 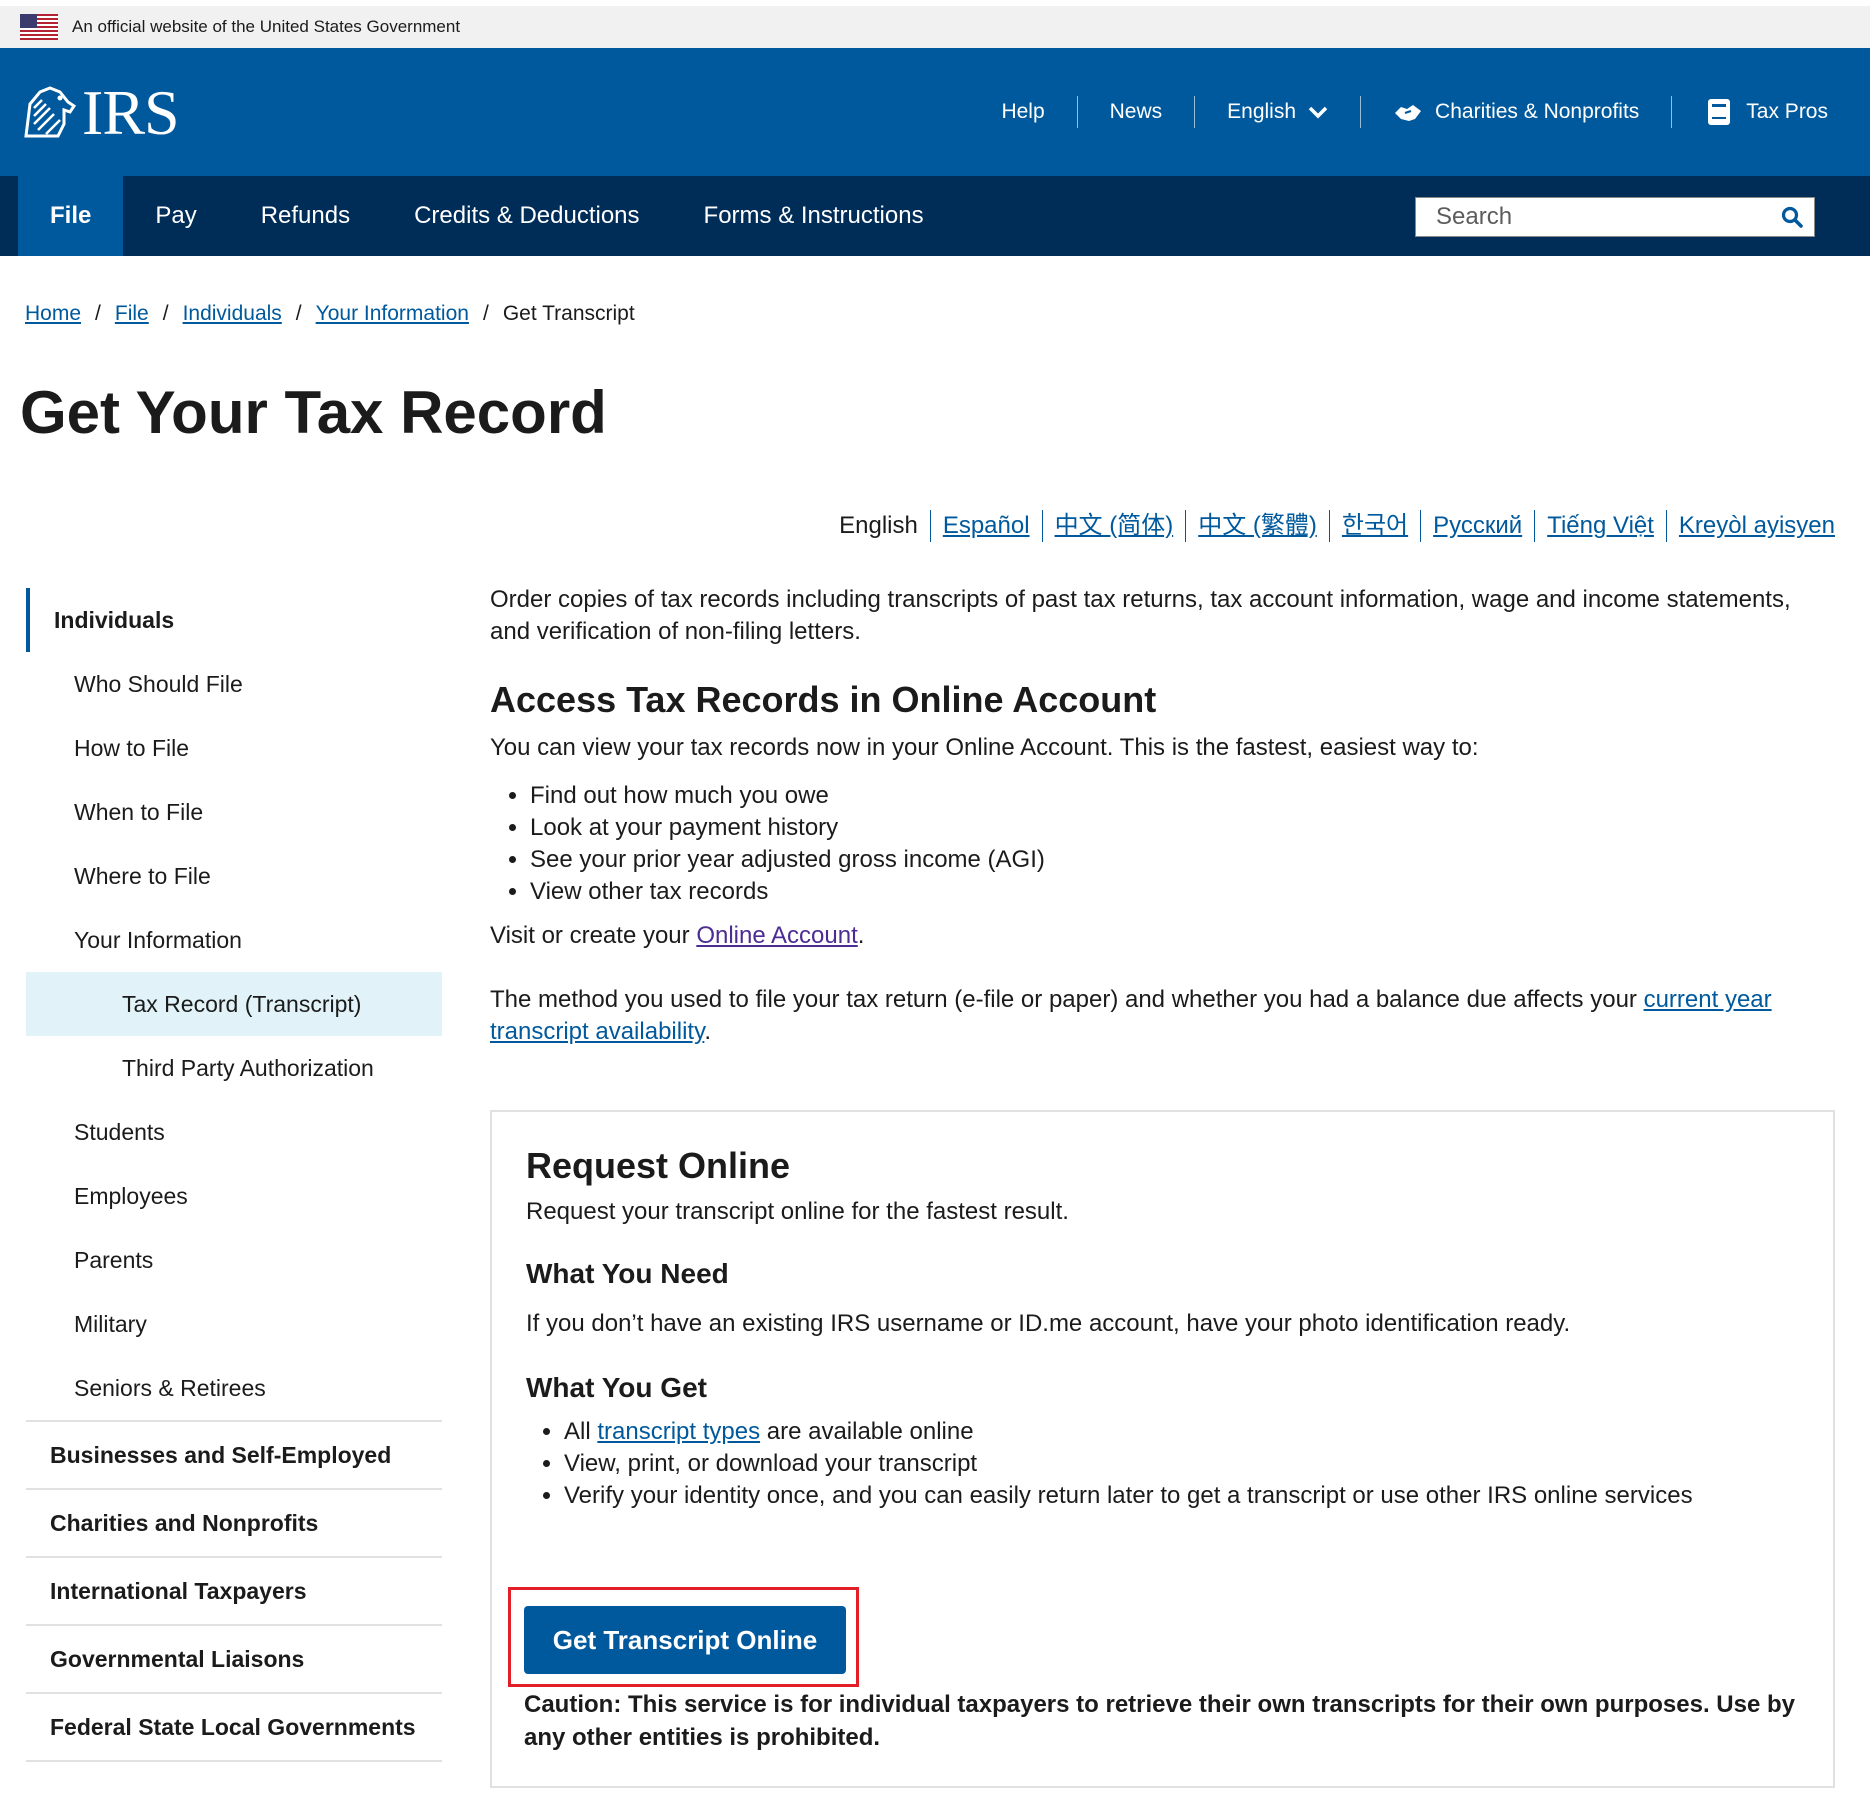 What do you see at coordinates (313, 412) in the screenshot?
I see `page-title: Get Your Tax Record` at bounding box center [313, 412].